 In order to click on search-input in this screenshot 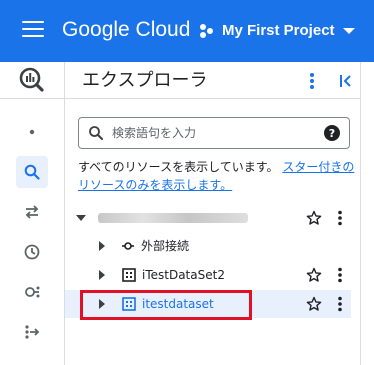, I will do `click(216, 133)`.